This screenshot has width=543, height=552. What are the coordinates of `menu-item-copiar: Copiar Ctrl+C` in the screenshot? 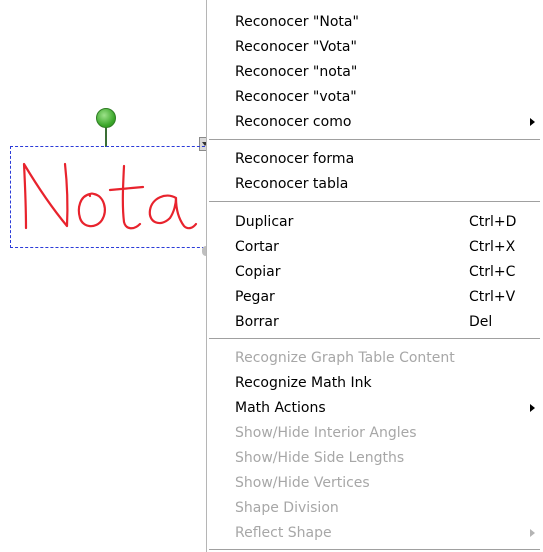 It's located at (375, 272).